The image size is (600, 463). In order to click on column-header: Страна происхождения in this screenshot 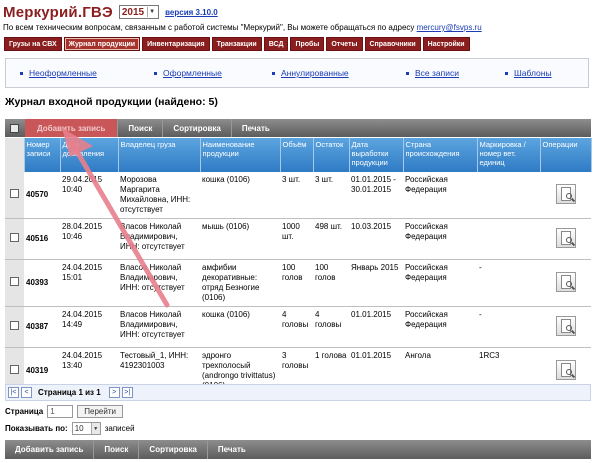, I will do `click(440, 155)`.